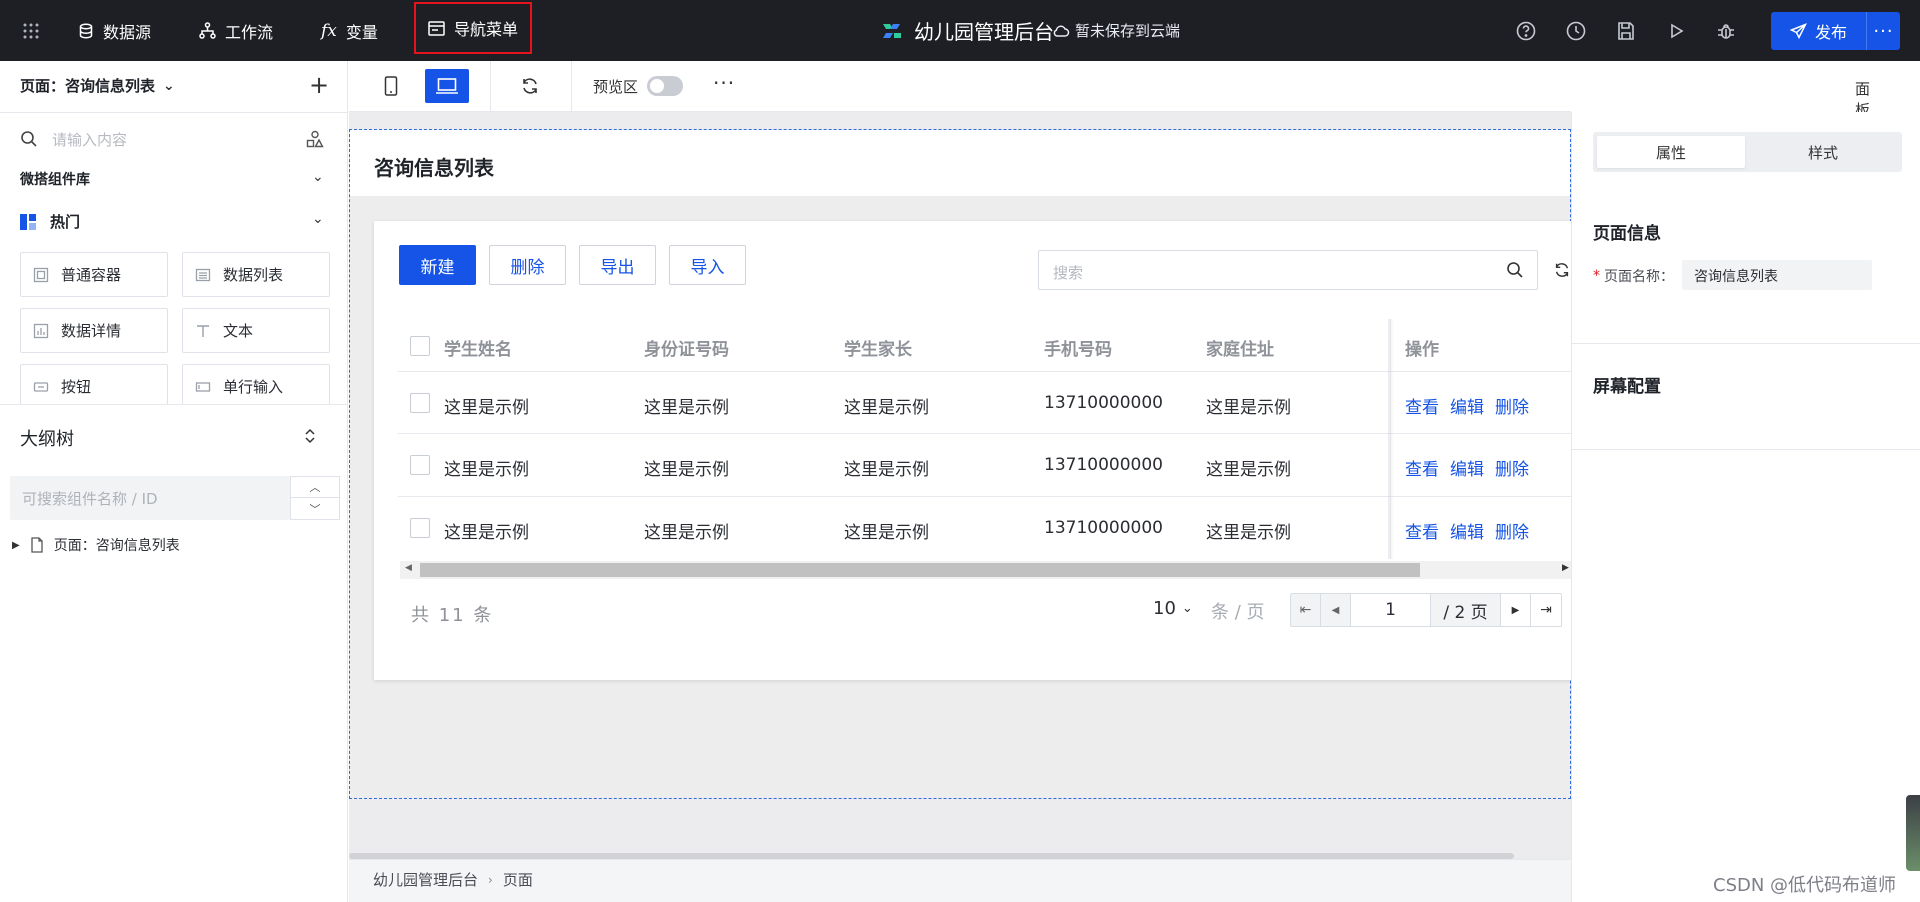 The height and width of the screenshot is (902, 1920). I want to click on desktop-view-button, so click(447, 86).